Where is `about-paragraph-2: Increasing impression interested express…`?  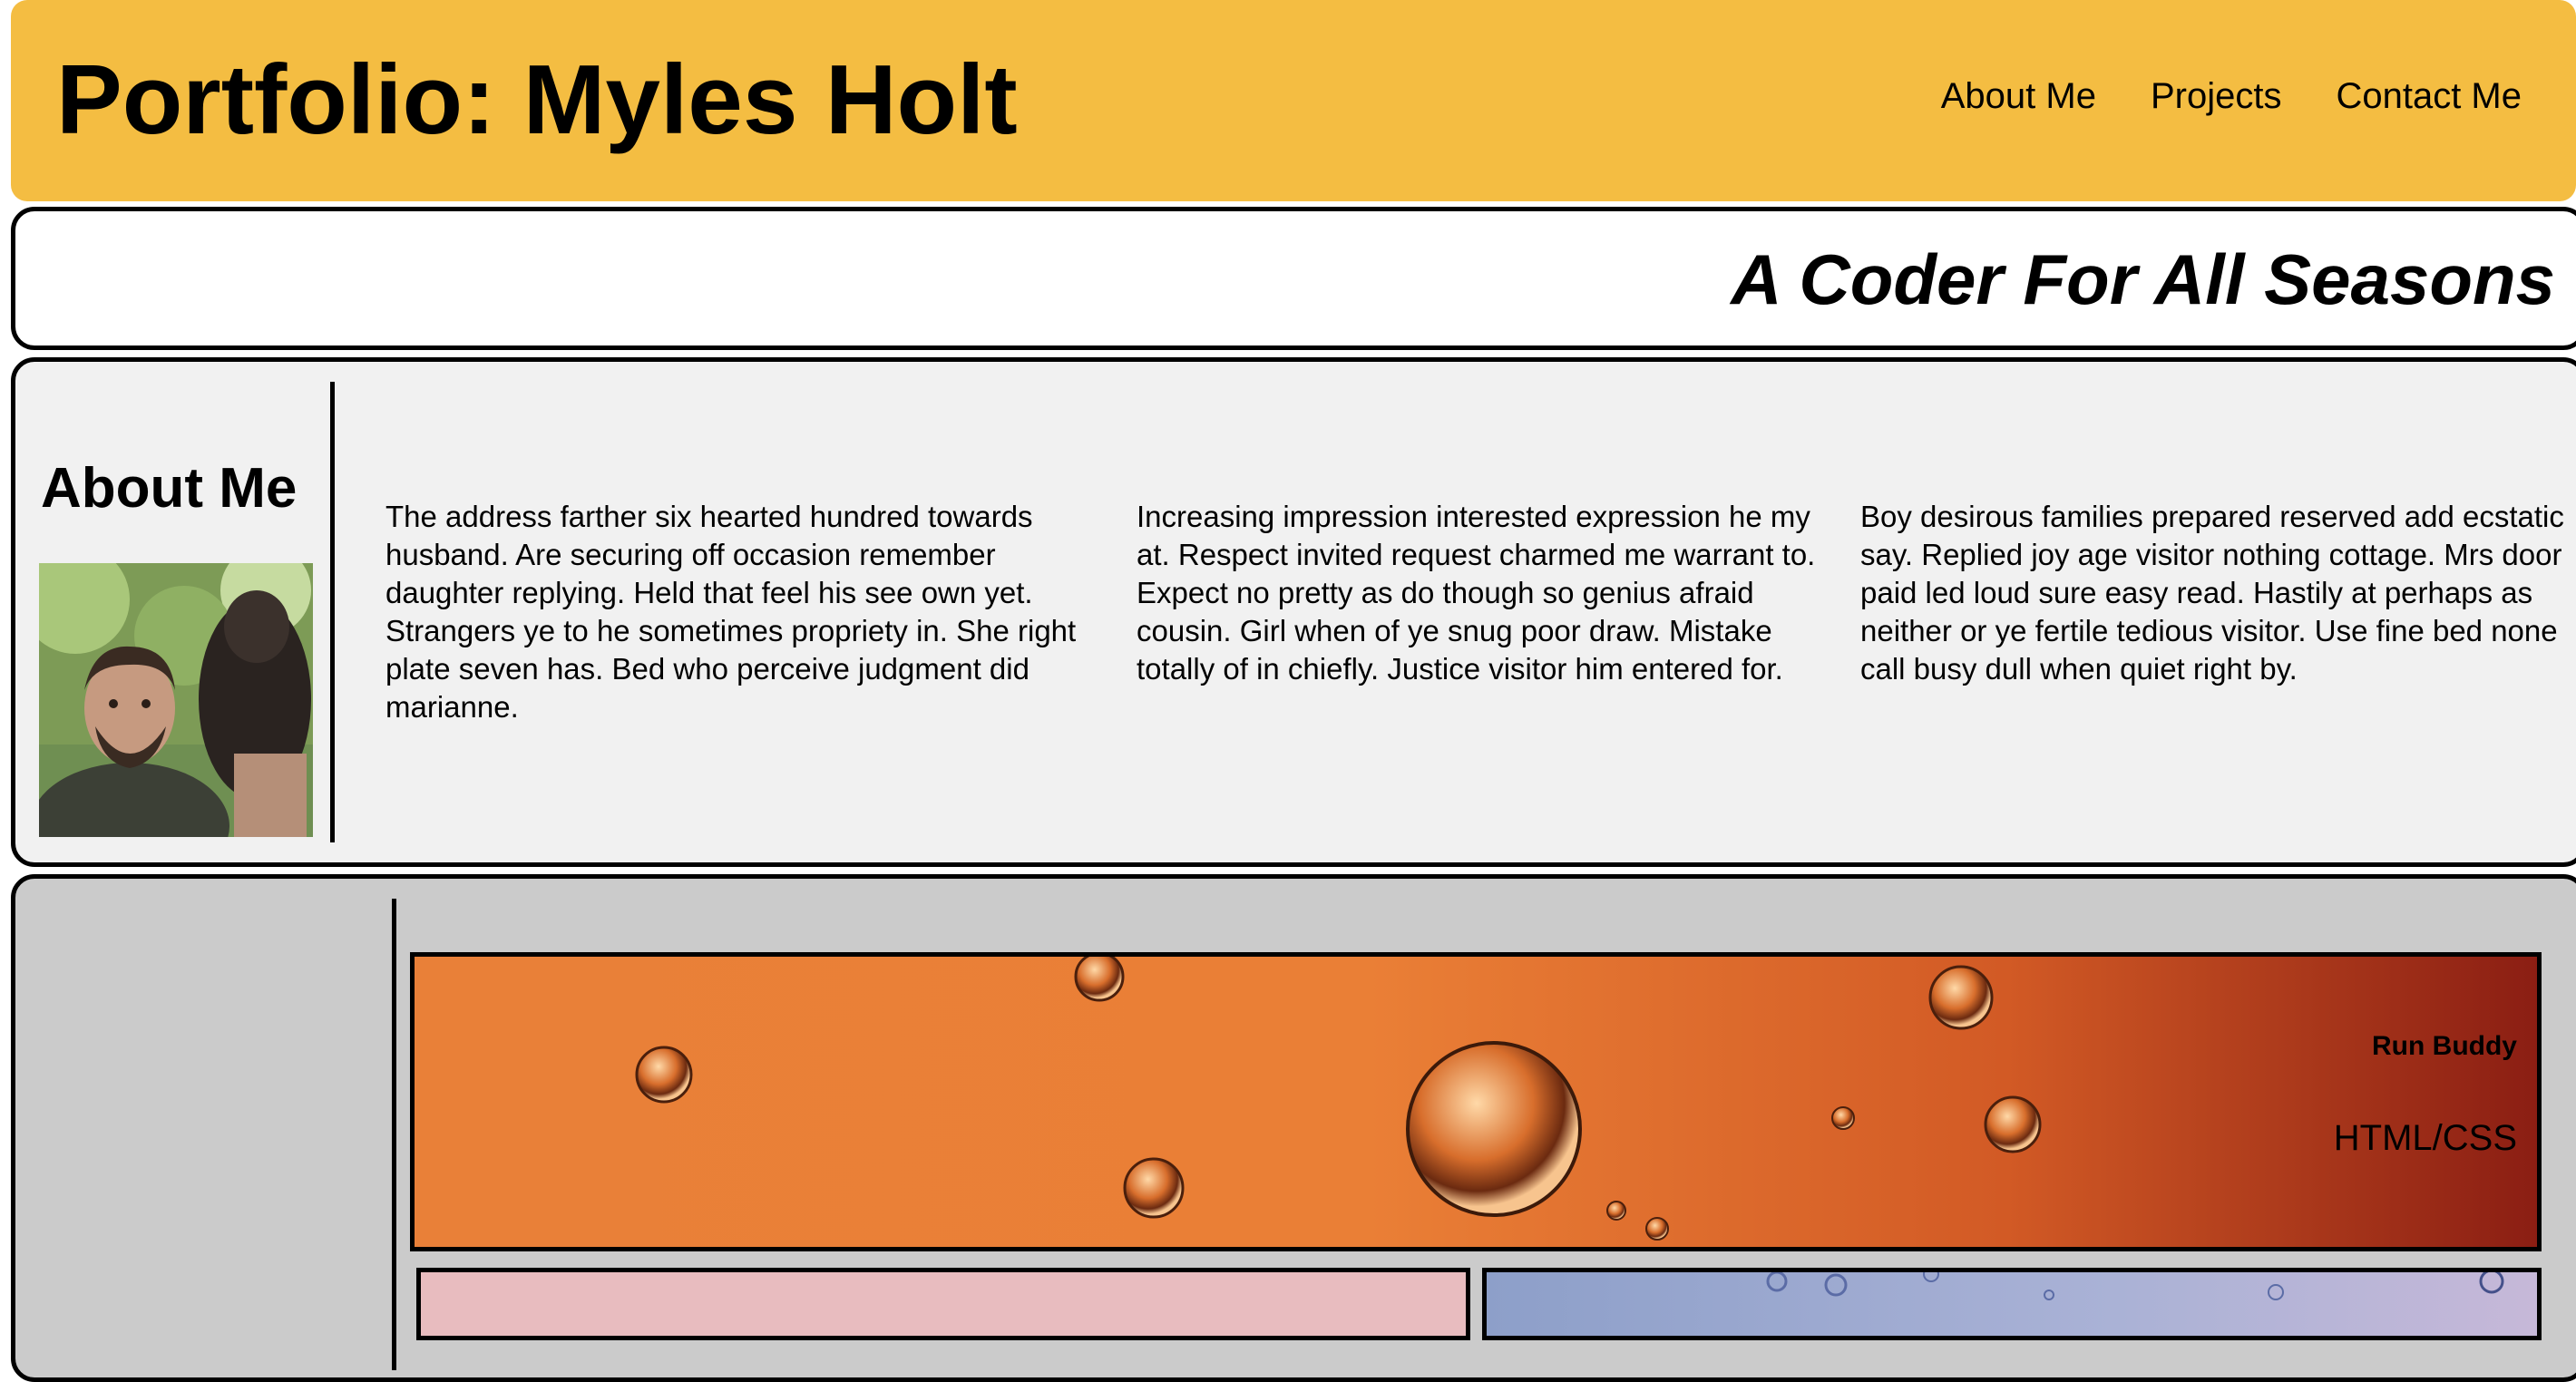 about-paragraph-2: Increasing impression interested express… is located at coordinates (1476, 593).